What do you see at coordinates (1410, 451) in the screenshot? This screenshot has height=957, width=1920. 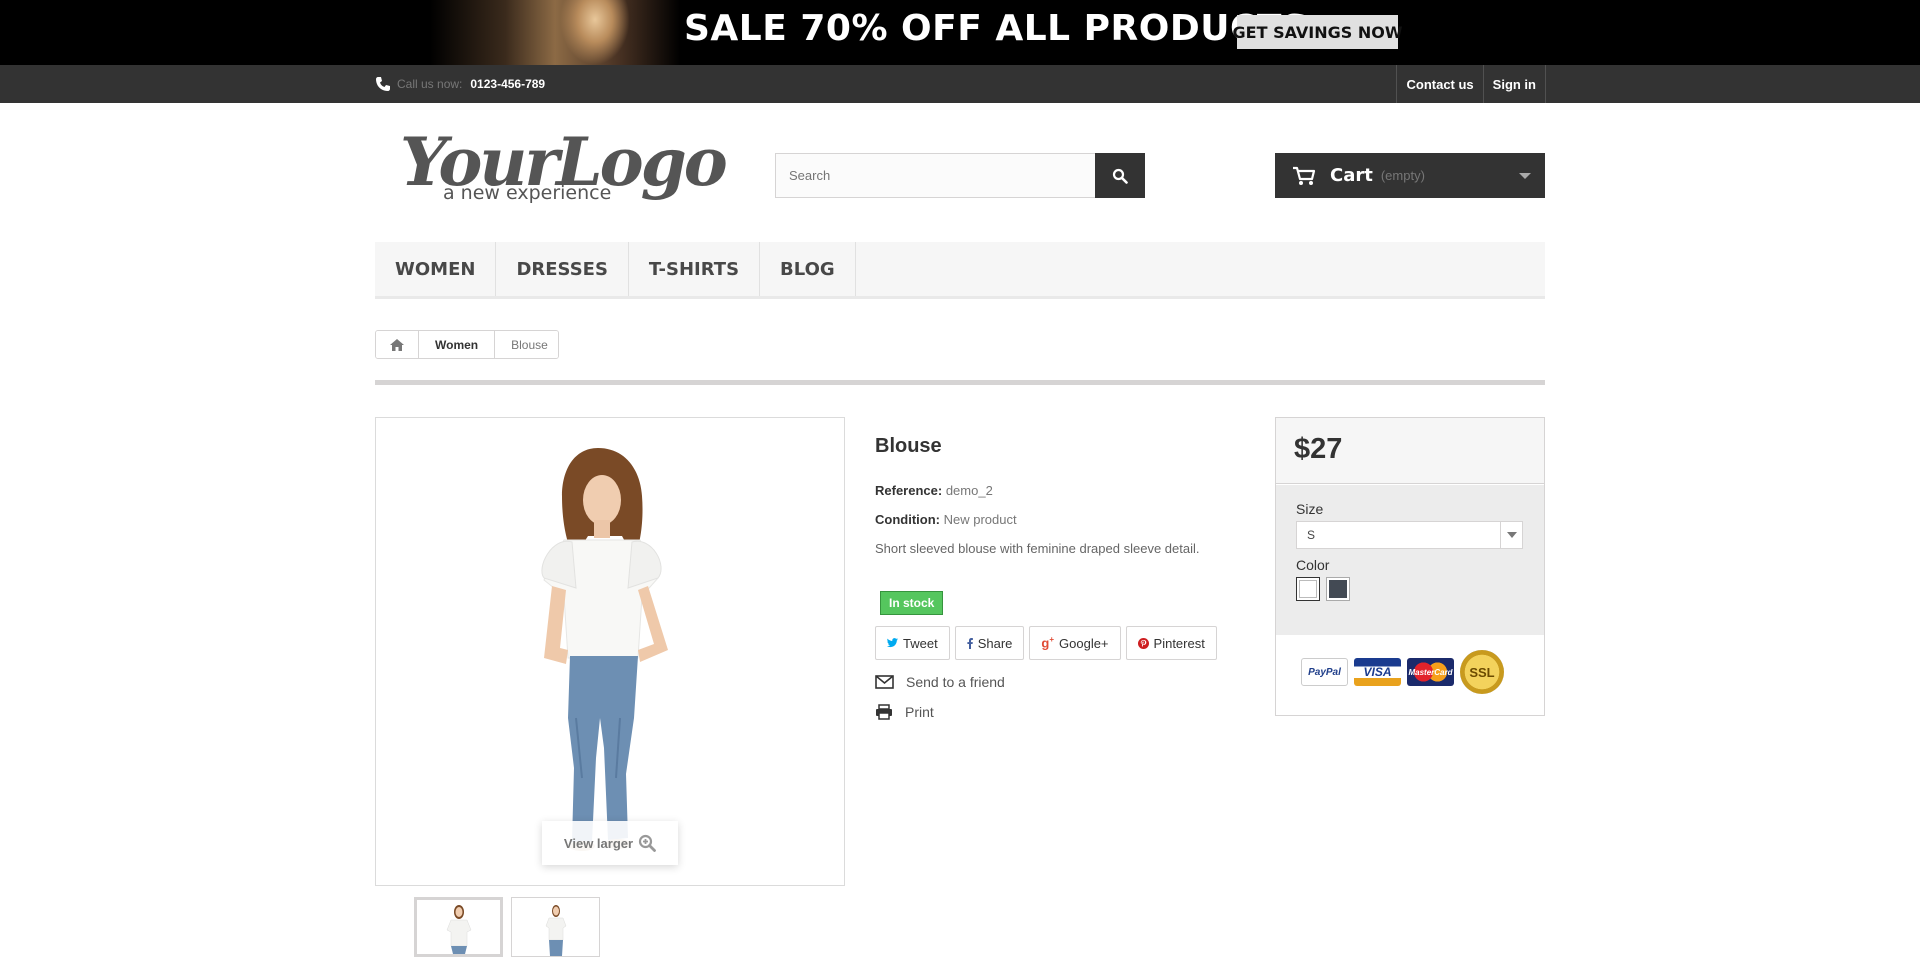 I see `product-price: $27` at bounding box center [1410, 451].